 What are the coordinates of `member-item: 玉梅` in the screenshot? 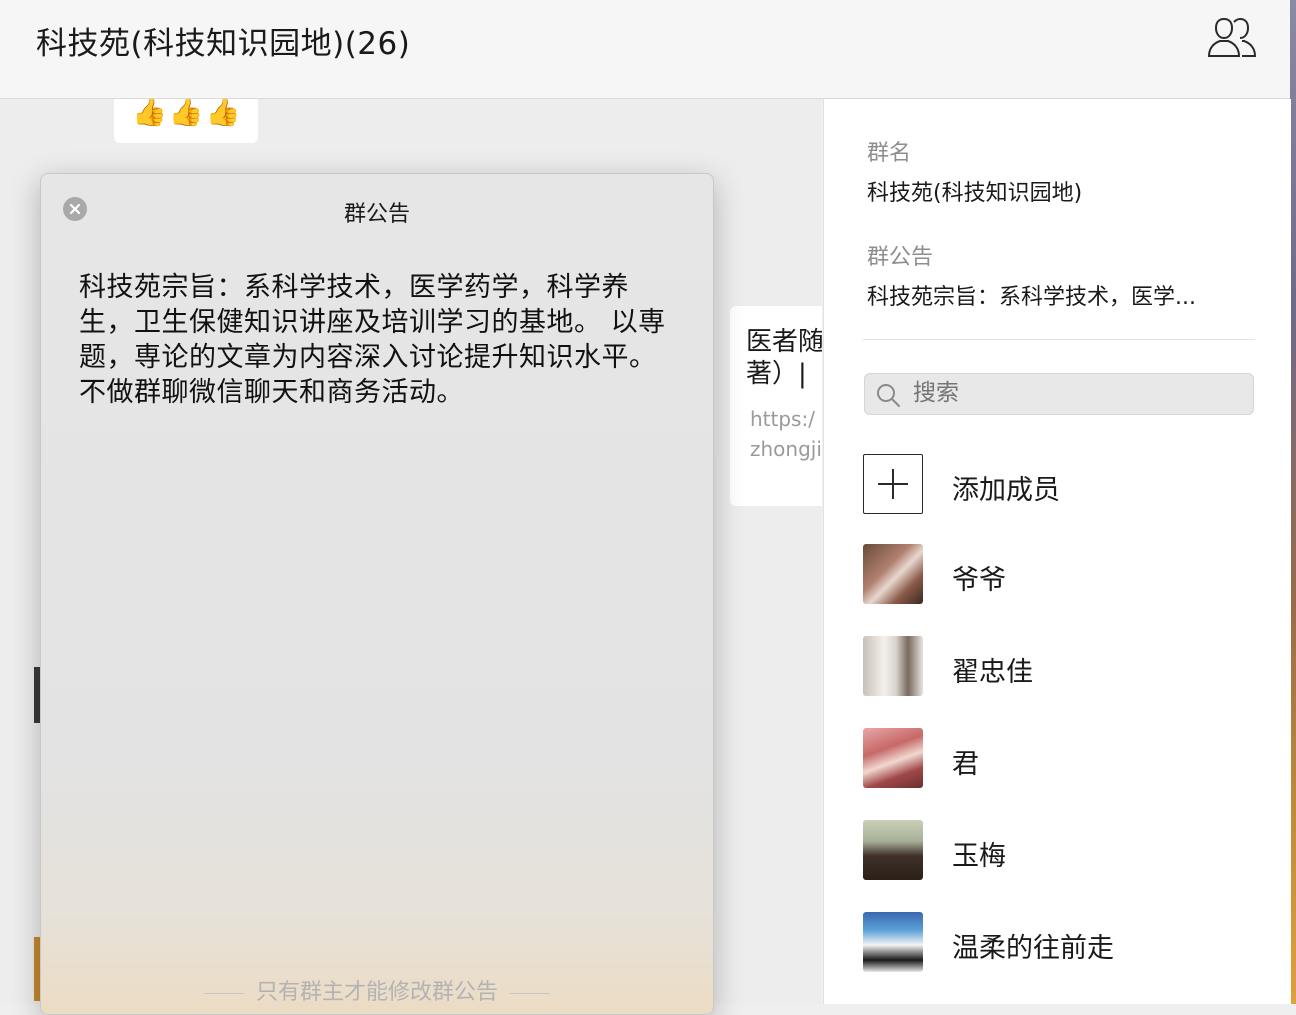 It's located at (1063, 850).